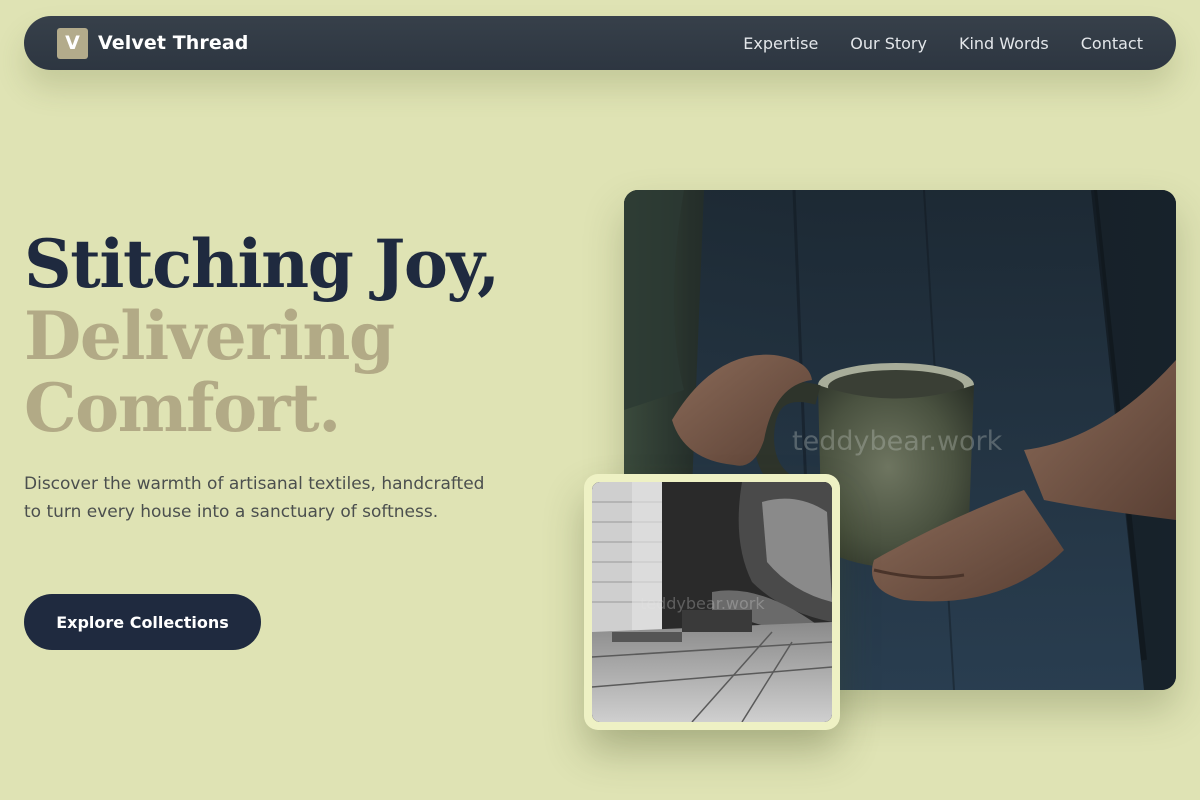 The height and width of the screenshot is (800, 1200). I want to click on hero-headline: Stitching Joy, Delivering Comfort., so click(262, 336).